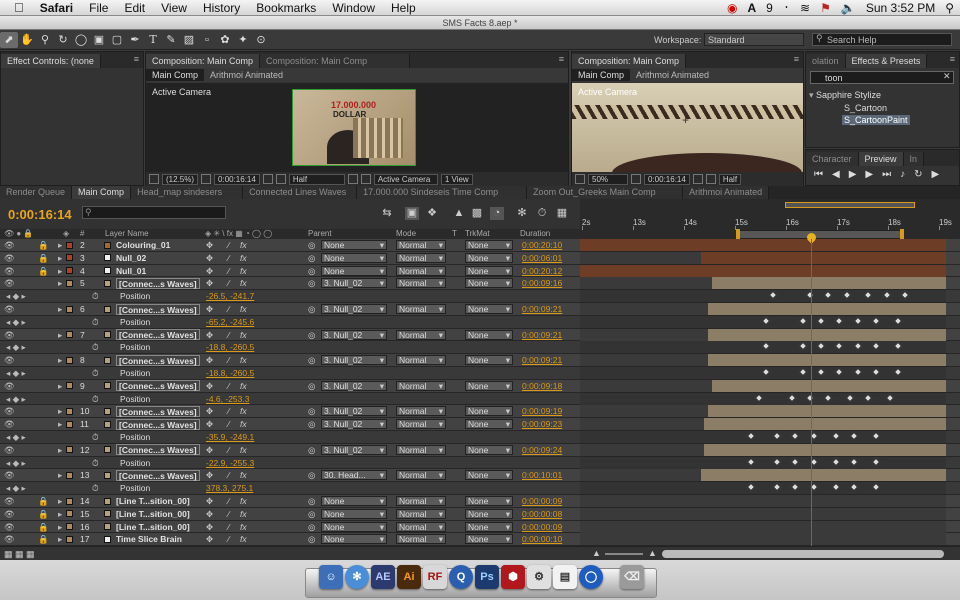  What do you see at coordinates (331, 577) in the screenshot?
I see `finder-icon: ☺` at bounding box center [331, 577].